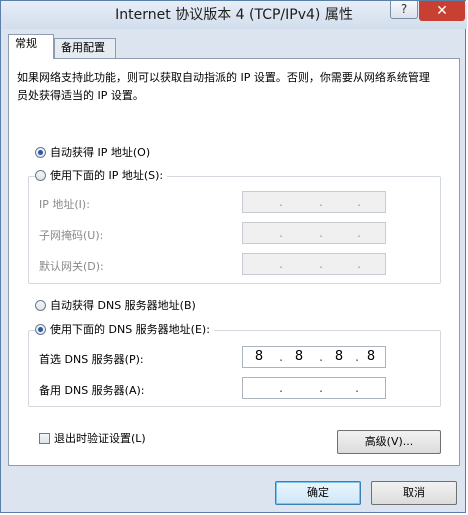 Image resolution: width=468 pixels, height=515 pixels. I want to click on title-bar: Internet 协议版本 4 (TCP/IPv4) 属性 ? ✕, so click(234, 15).